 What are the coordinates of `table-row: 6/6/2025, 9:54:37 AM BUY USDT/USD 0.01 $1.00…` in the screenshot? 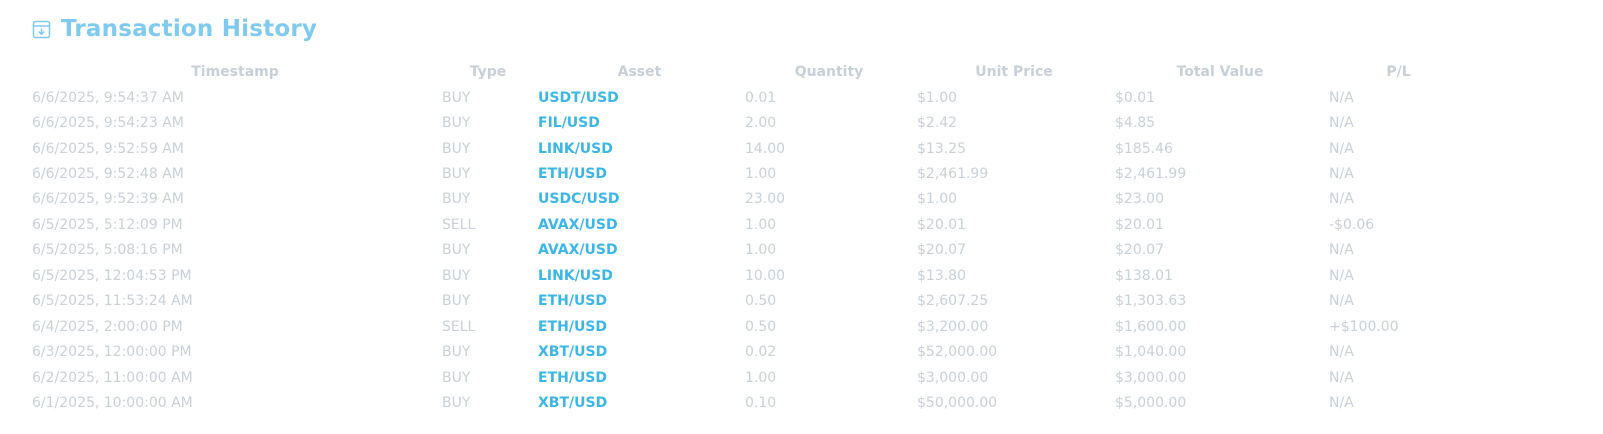 It's located at (750, 97).